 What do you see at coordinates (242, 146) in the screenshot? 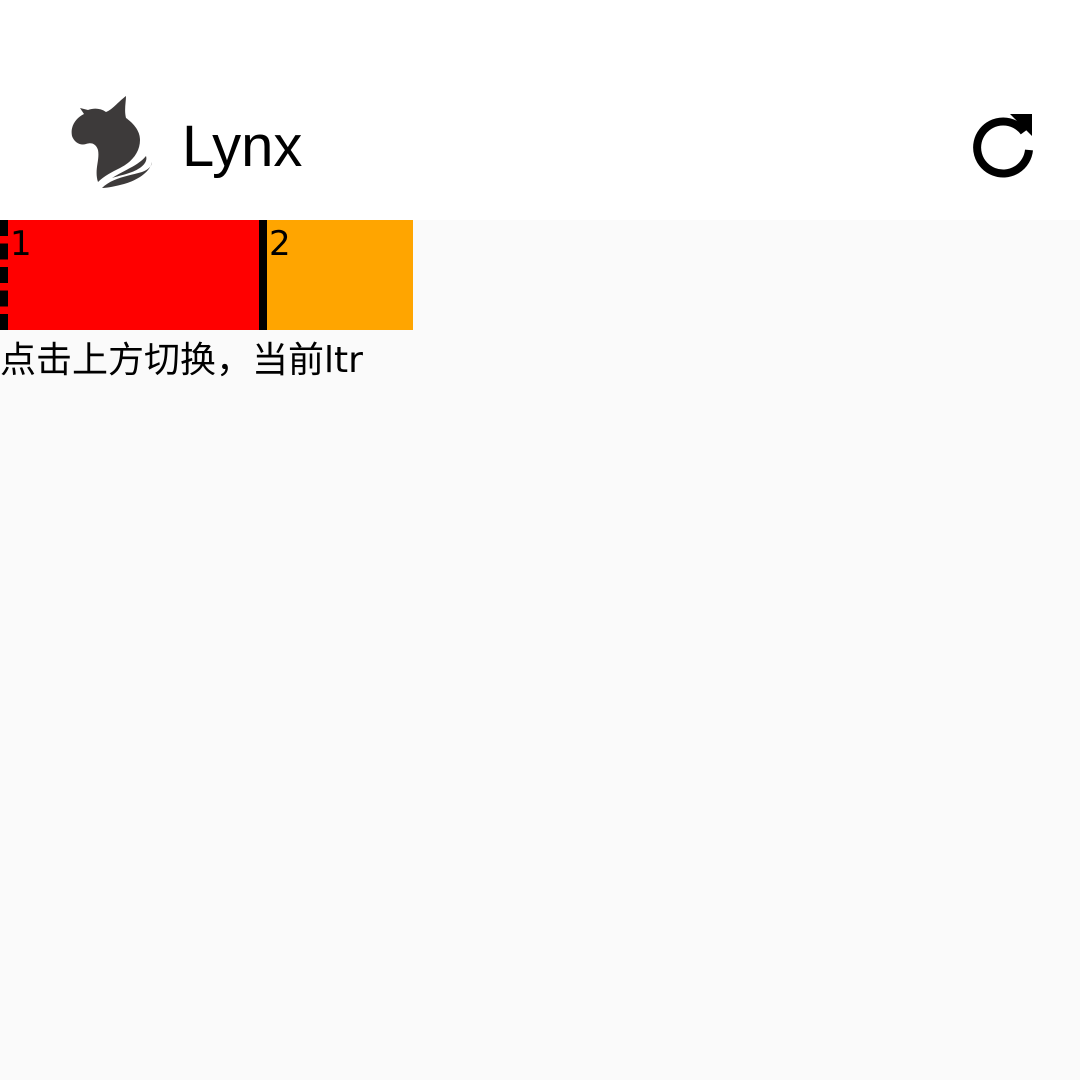
I see `app-title: Lynx` at bounding box center [242, 146].